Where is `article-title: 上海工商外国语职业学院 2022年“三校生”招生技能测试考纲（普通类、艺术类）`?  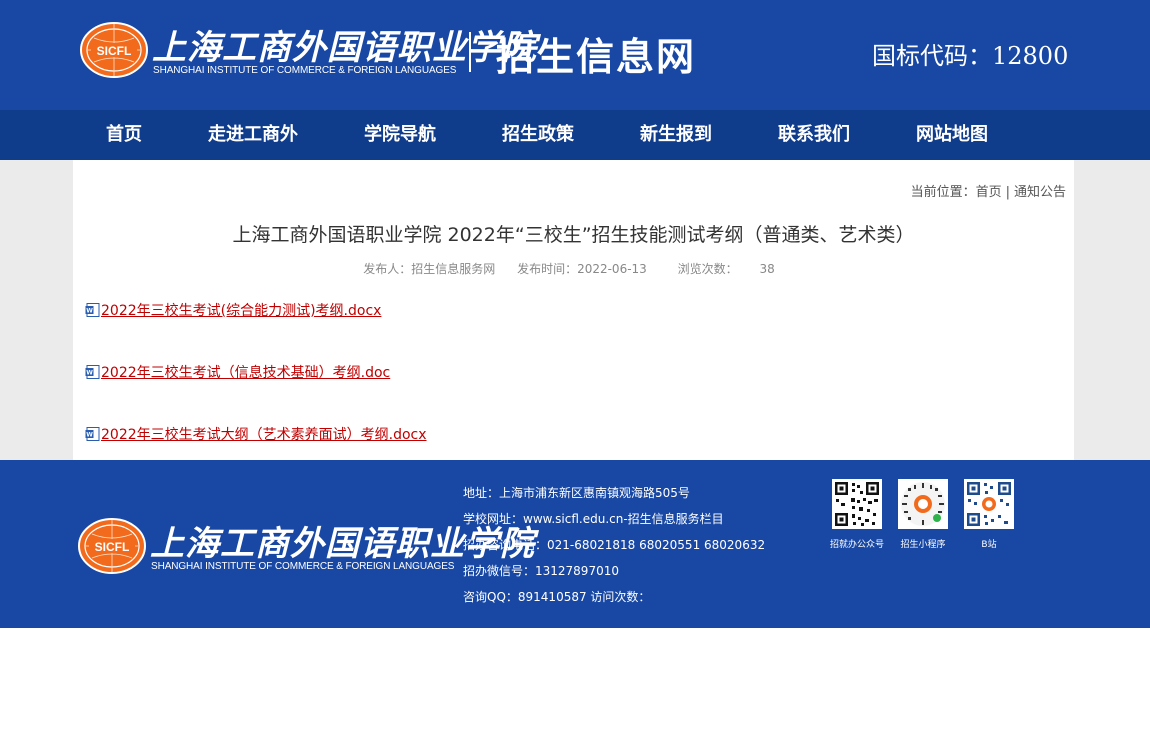 article-title: 上海工商外国语职业学院 2022年“三校生”招生技能测试考纲（普通类、艺术类） is located at coordinates (573, 235).